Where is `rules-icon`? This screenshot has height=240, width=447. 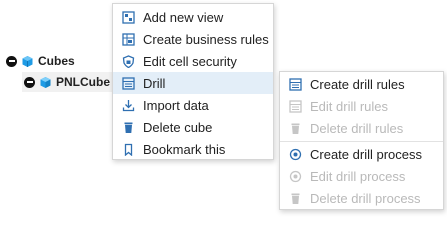 rules-icon is located at coordinates (128, 39).